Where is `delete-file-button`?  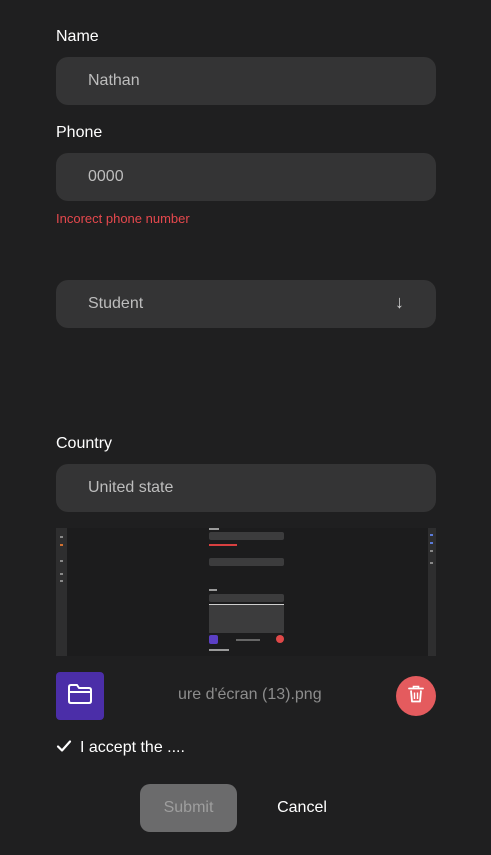 delete-file-button is located at coordinates (416, 696).